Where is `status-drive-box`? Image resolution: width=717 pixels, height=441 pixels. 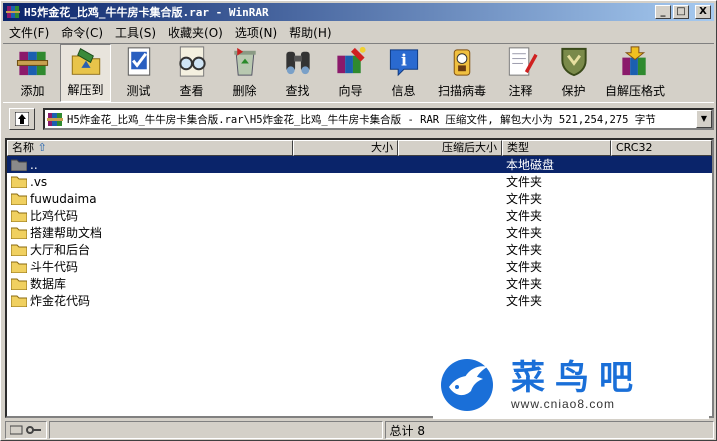
status-drive-box is located at coordinates (26, 430).